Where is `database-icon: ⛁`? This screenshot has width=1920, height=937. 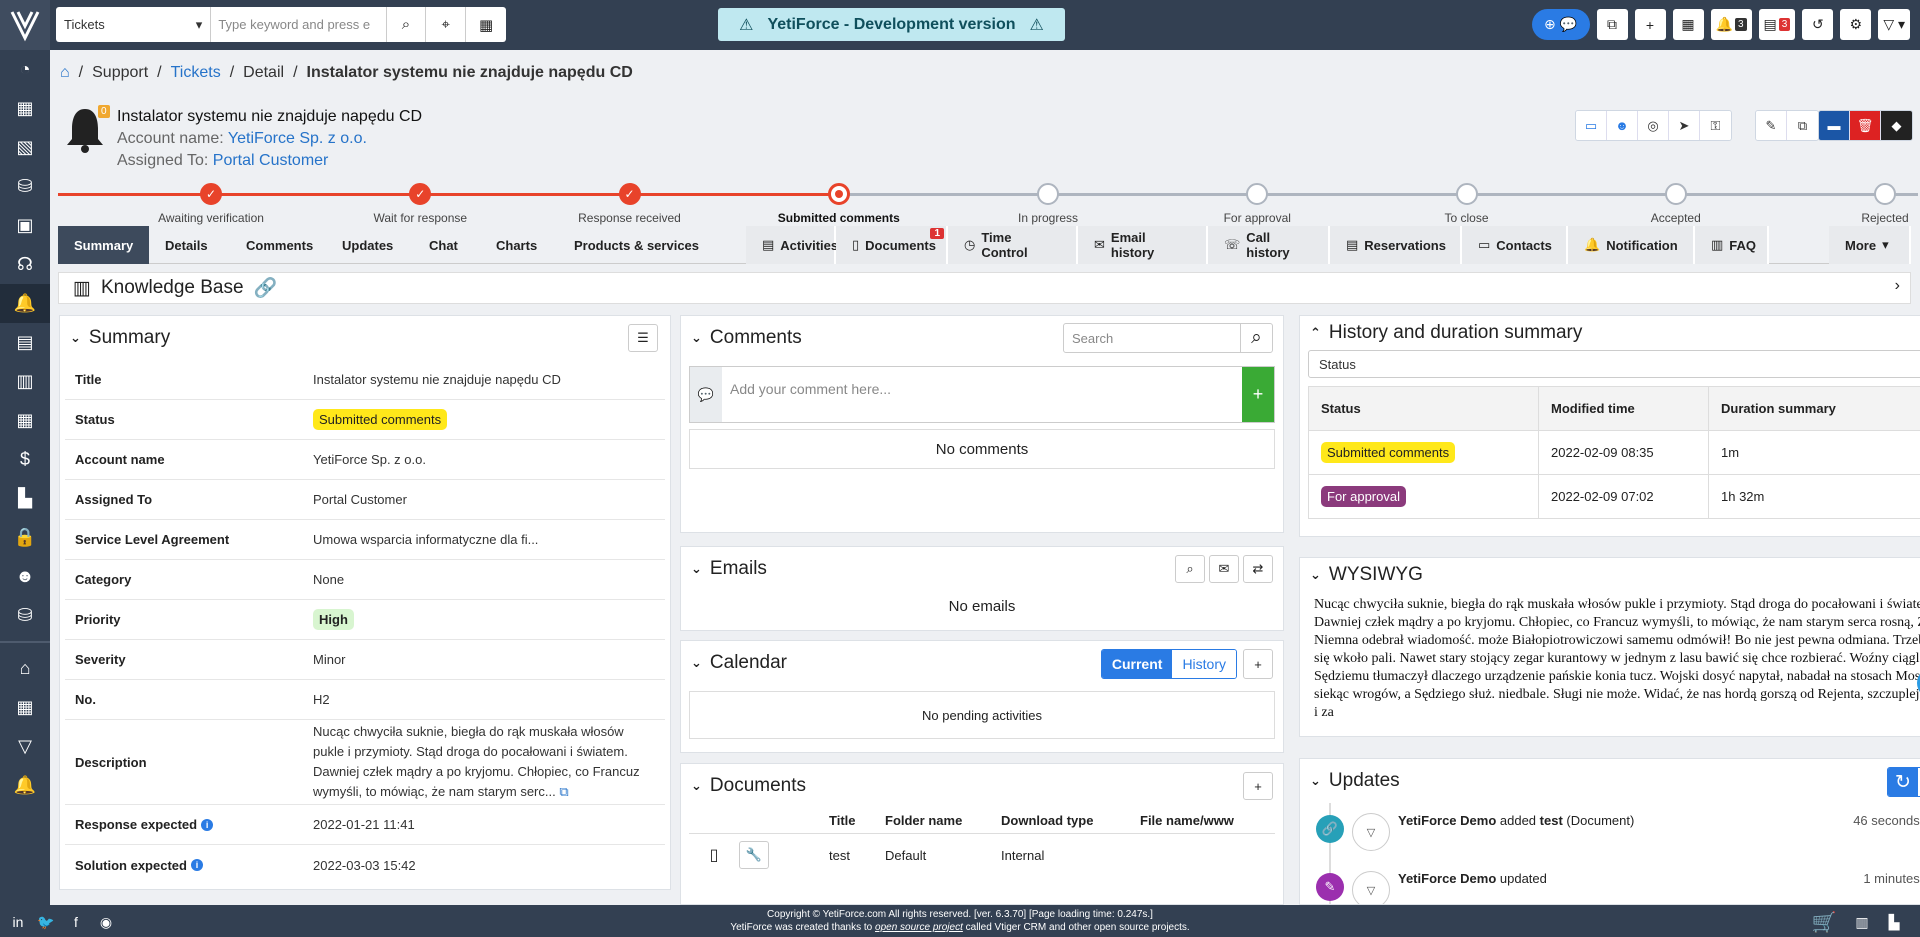 database-icon: ⛁ is located at coordinates (25, 615).